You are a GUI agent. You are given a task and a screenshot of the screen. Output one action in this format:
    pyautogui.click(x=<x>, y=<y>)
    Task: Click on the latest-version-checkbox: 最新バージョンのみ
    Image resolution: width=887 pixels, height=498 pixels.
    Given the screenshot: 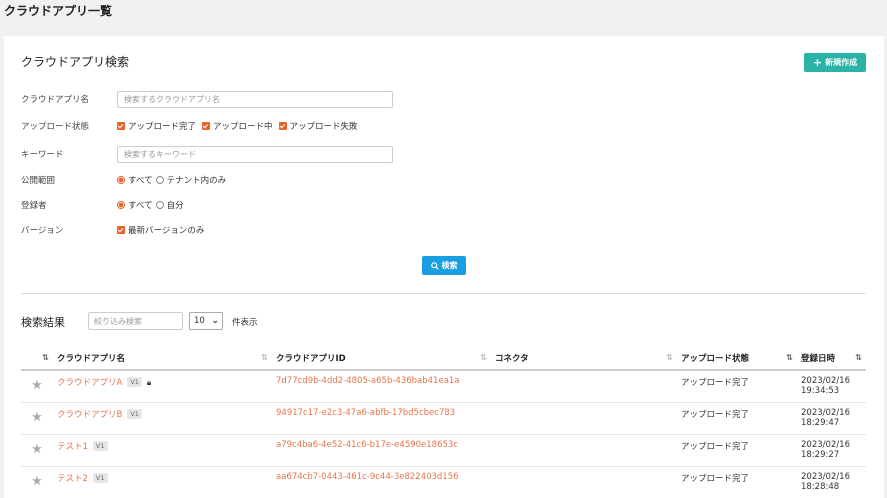 What is the action you would take?
    pyautogui.click(x=160, y=230)
    